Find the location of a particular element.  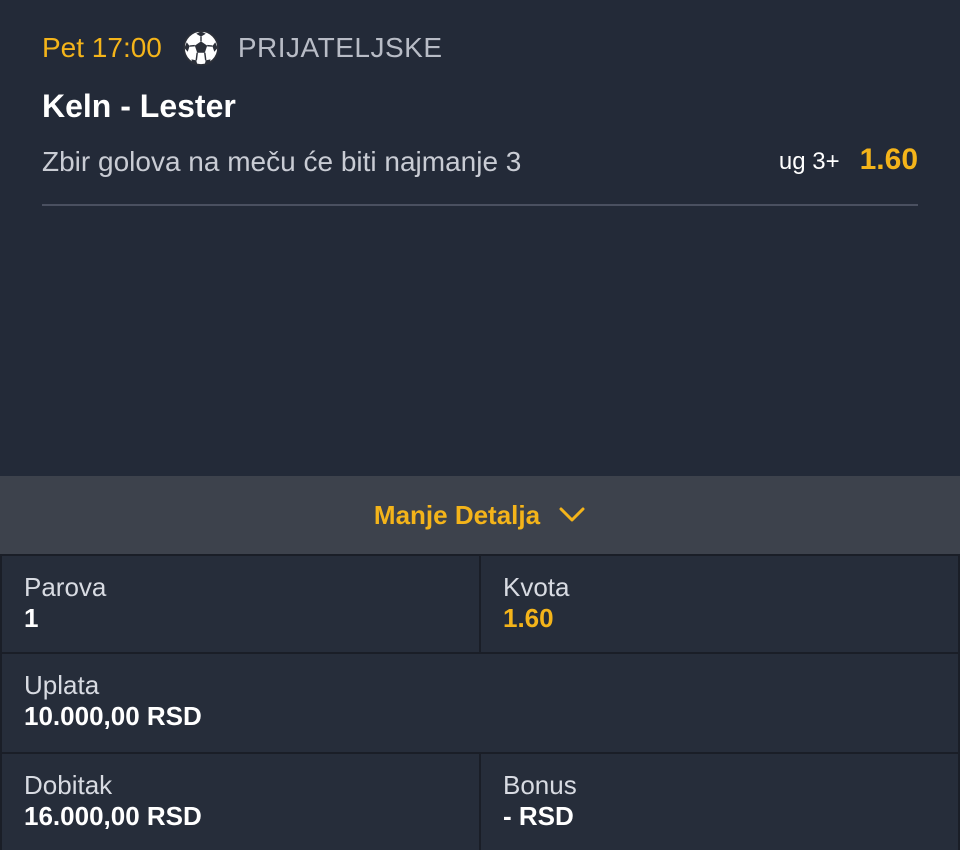

pick-label: ug 3+ is located at coordinates (809, 161).